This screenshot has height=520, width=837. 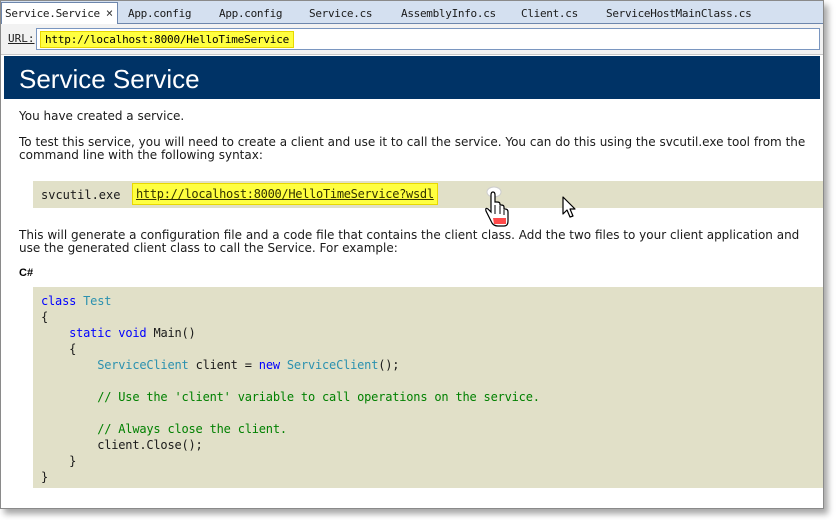 What do you see at coordinates (26, 273) in the screenshot?
I see `language-label: C#` at bounding box center [26, 273].